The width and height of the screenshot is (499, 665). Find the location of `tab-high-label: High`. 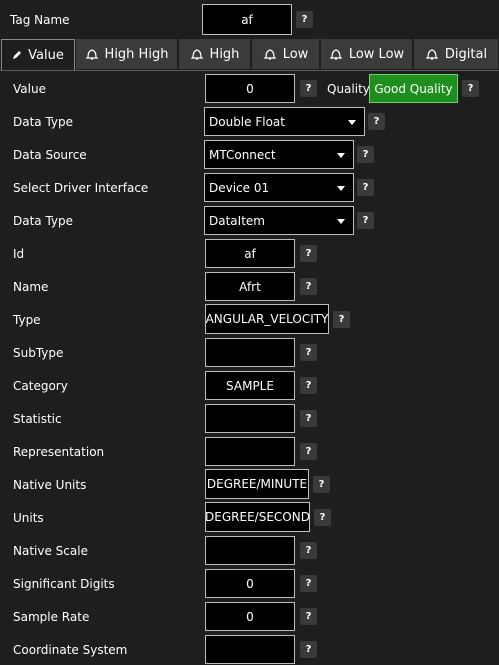

tab-high-label: High is located at coordinates (224, 54).